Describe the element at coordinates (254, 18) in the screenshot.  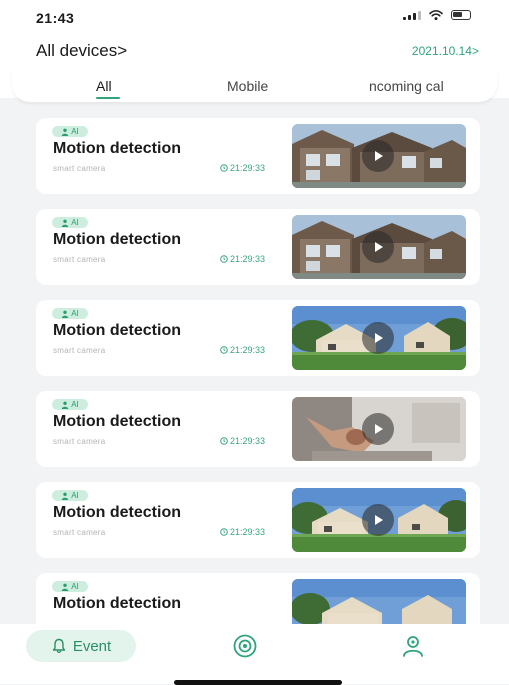
I see `status-bar: 21:43` at that location.